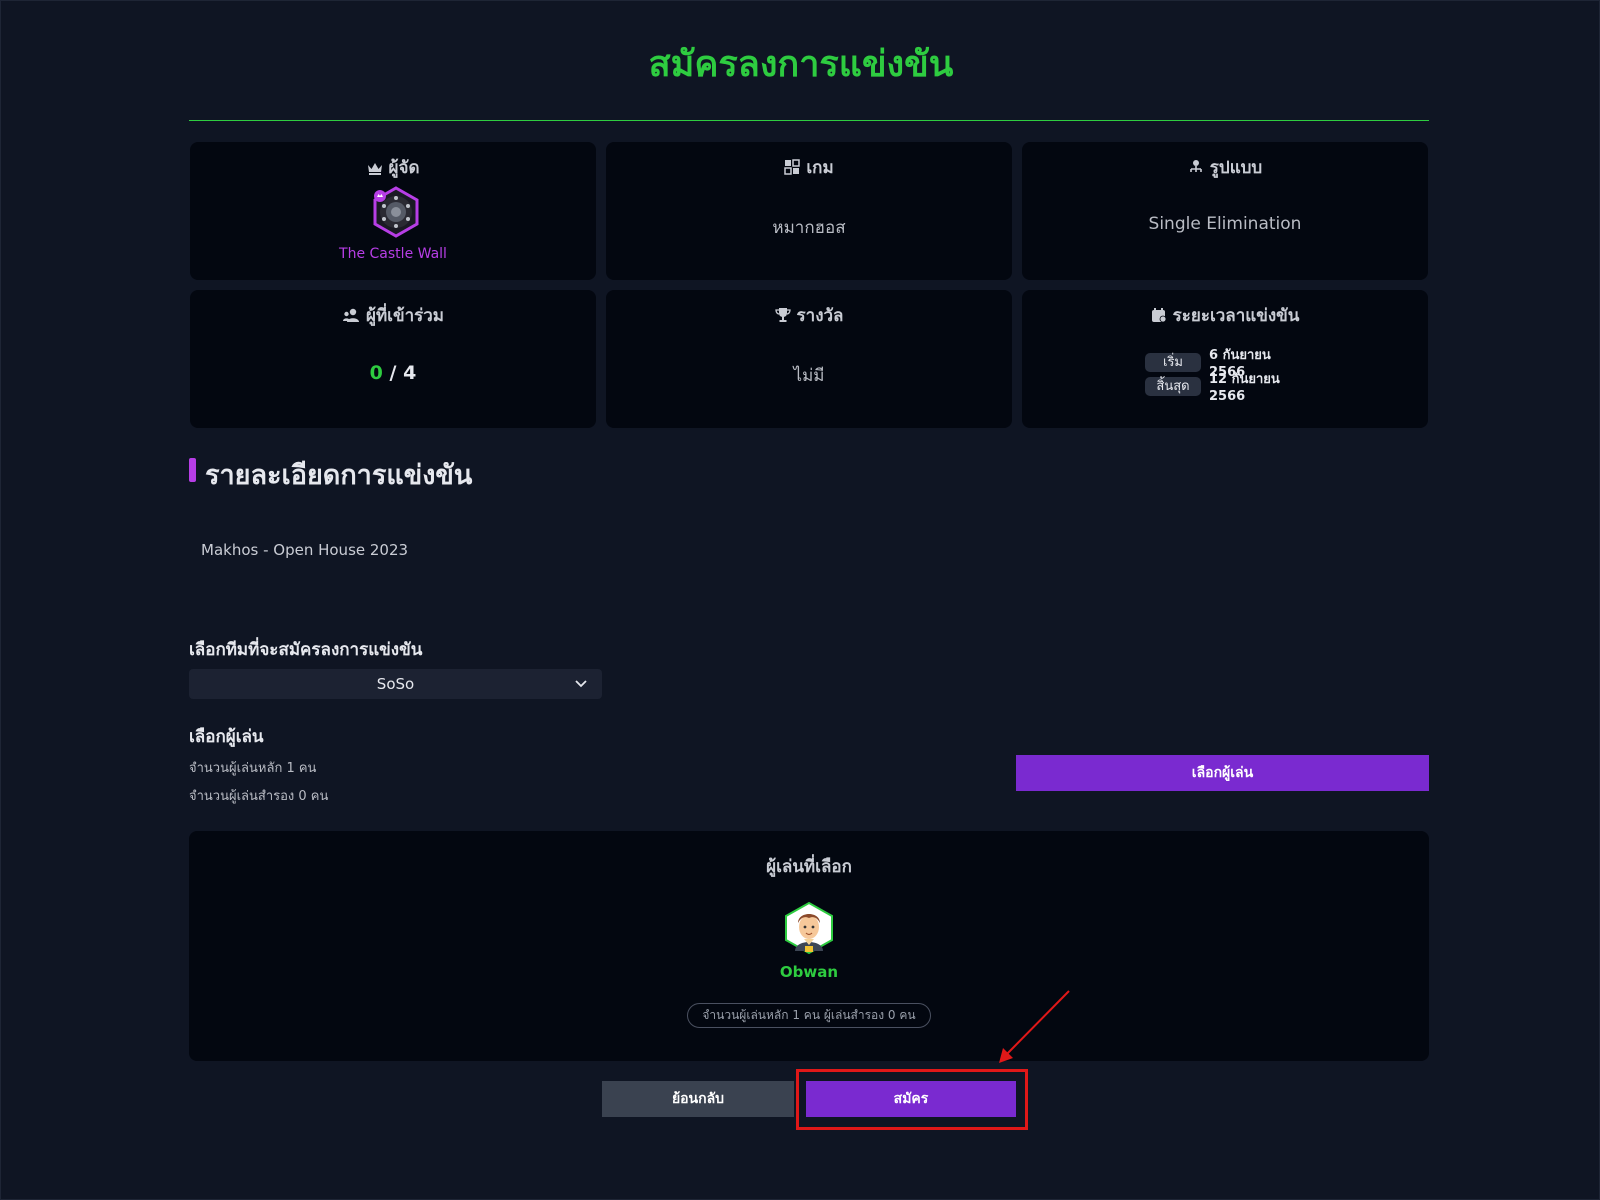  I want to click on sub-player-count: จำนวนผู้เล่นสำรอง 0 คน, so click(259, 796).